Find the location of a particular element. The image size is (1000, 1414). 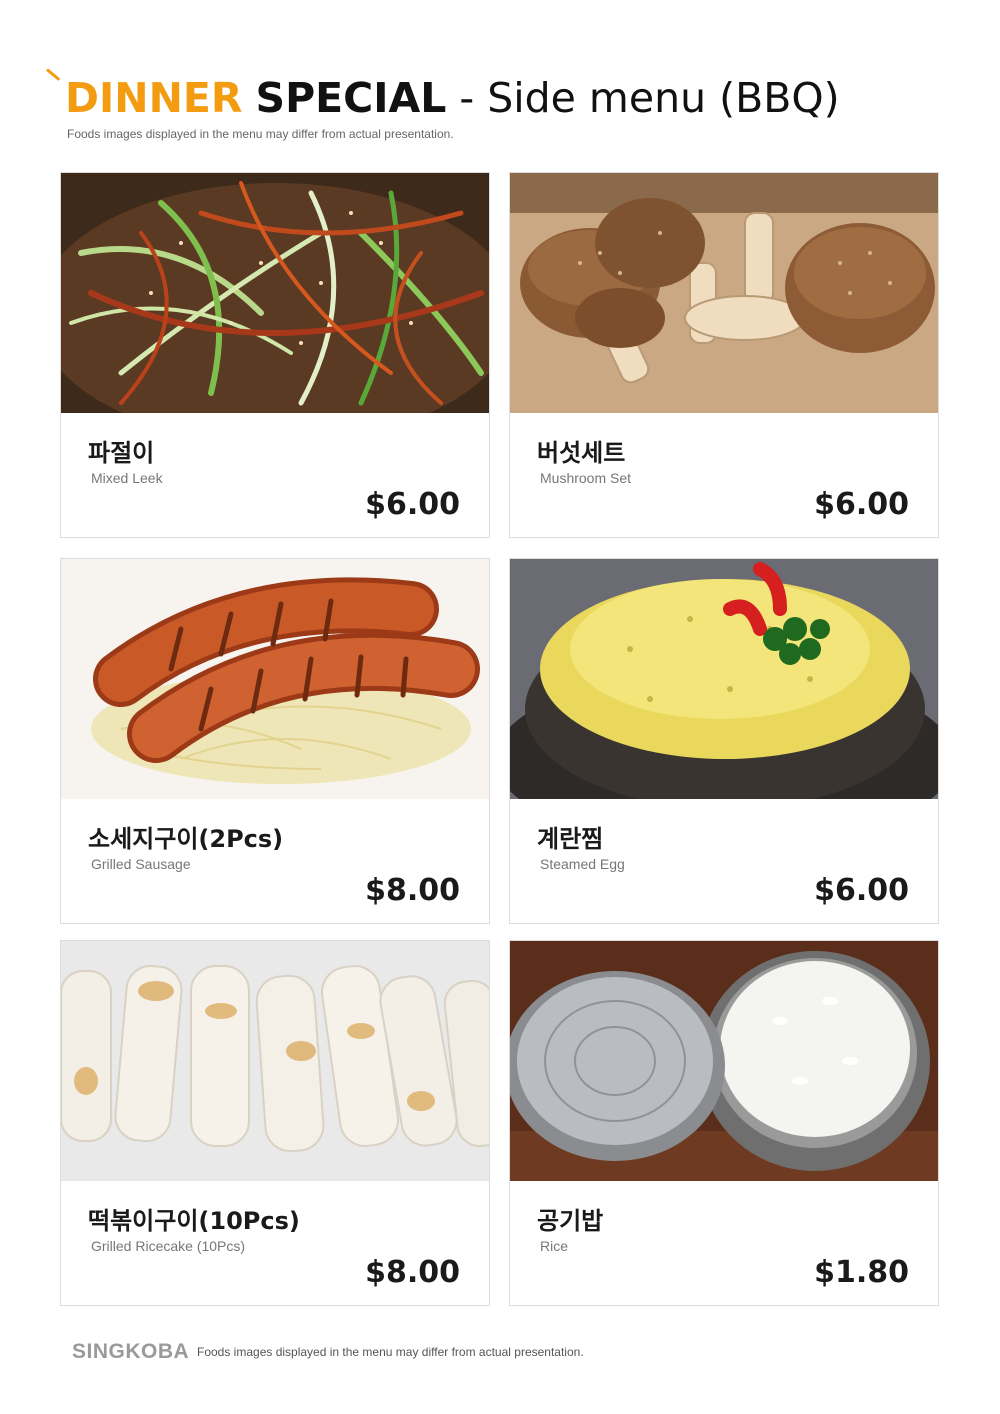

steamed-egg-image is located at coordinates (724, 679).